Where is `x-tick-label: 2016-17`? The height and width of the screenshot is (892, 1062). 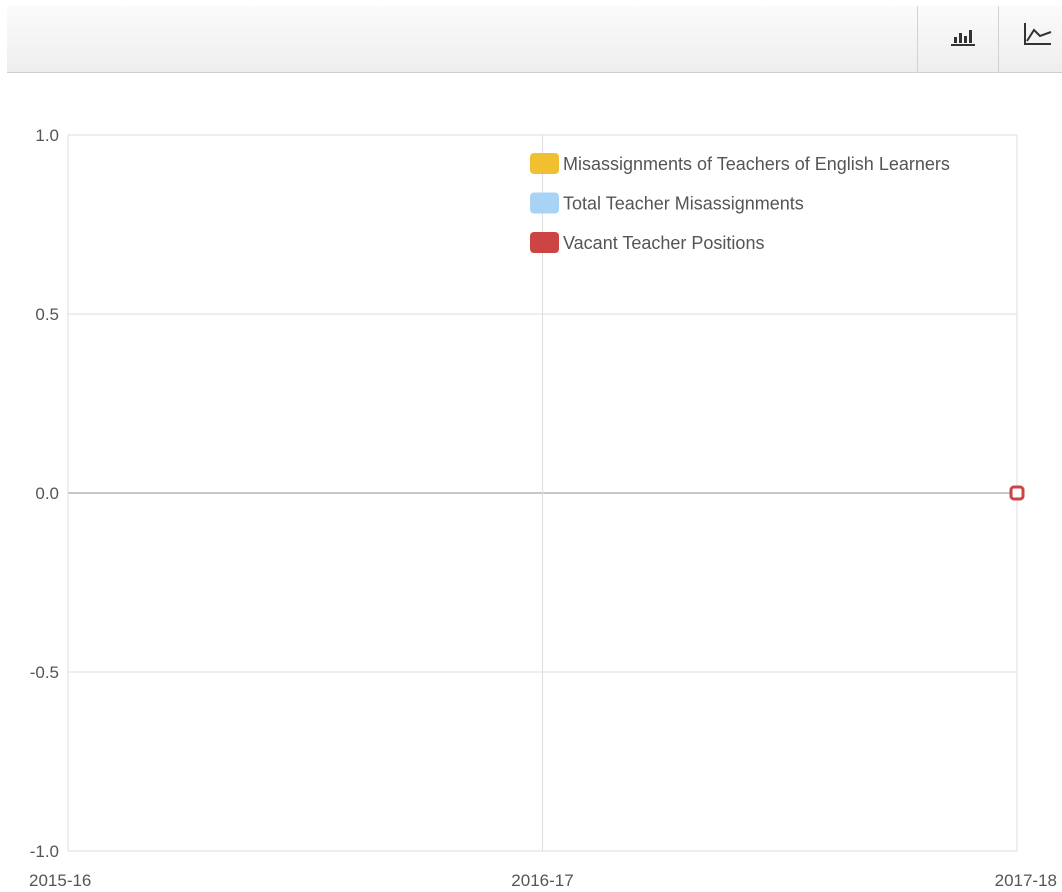
x-tick-label: 2016-17 is located at coordinates (542, 880).